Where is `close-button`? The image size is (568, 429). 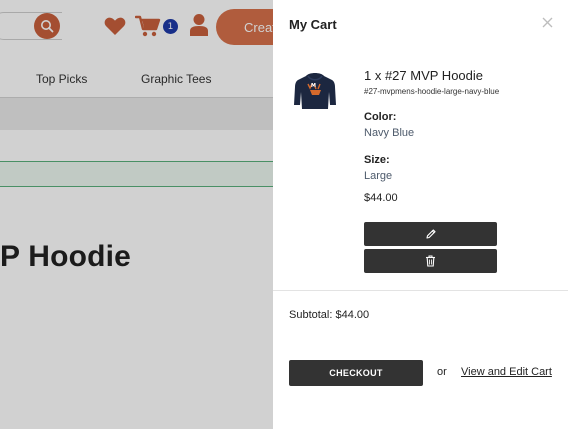 close-button is located at coordinates (547, 22).